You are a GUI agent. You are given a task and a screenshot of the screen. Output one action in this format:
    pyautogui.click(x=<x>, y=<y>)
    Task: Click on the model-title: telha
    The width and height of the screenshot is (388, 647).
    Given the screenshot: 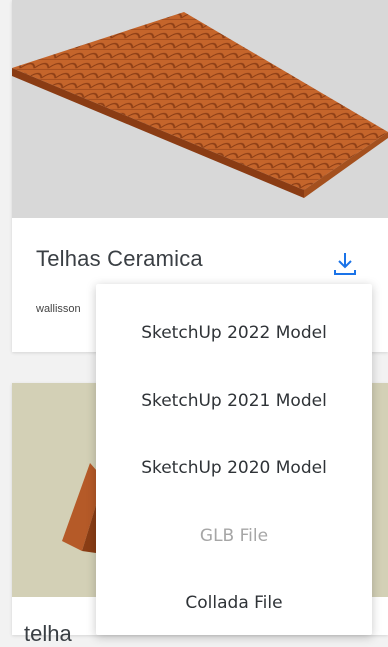 What is the action you would take?
    pyautogui.click(x=48, y=634)
    